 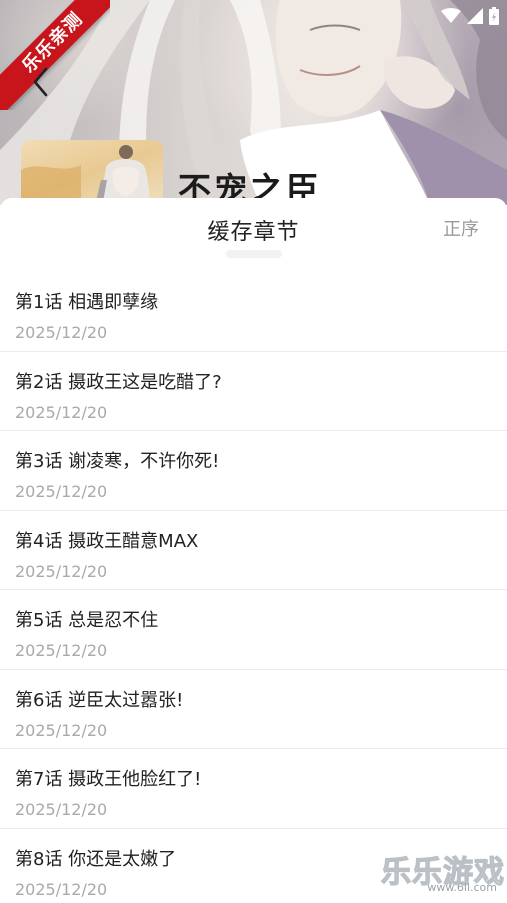 I want to click on sheet-header: 缓存章节 正序, so click(x=253, y=229).